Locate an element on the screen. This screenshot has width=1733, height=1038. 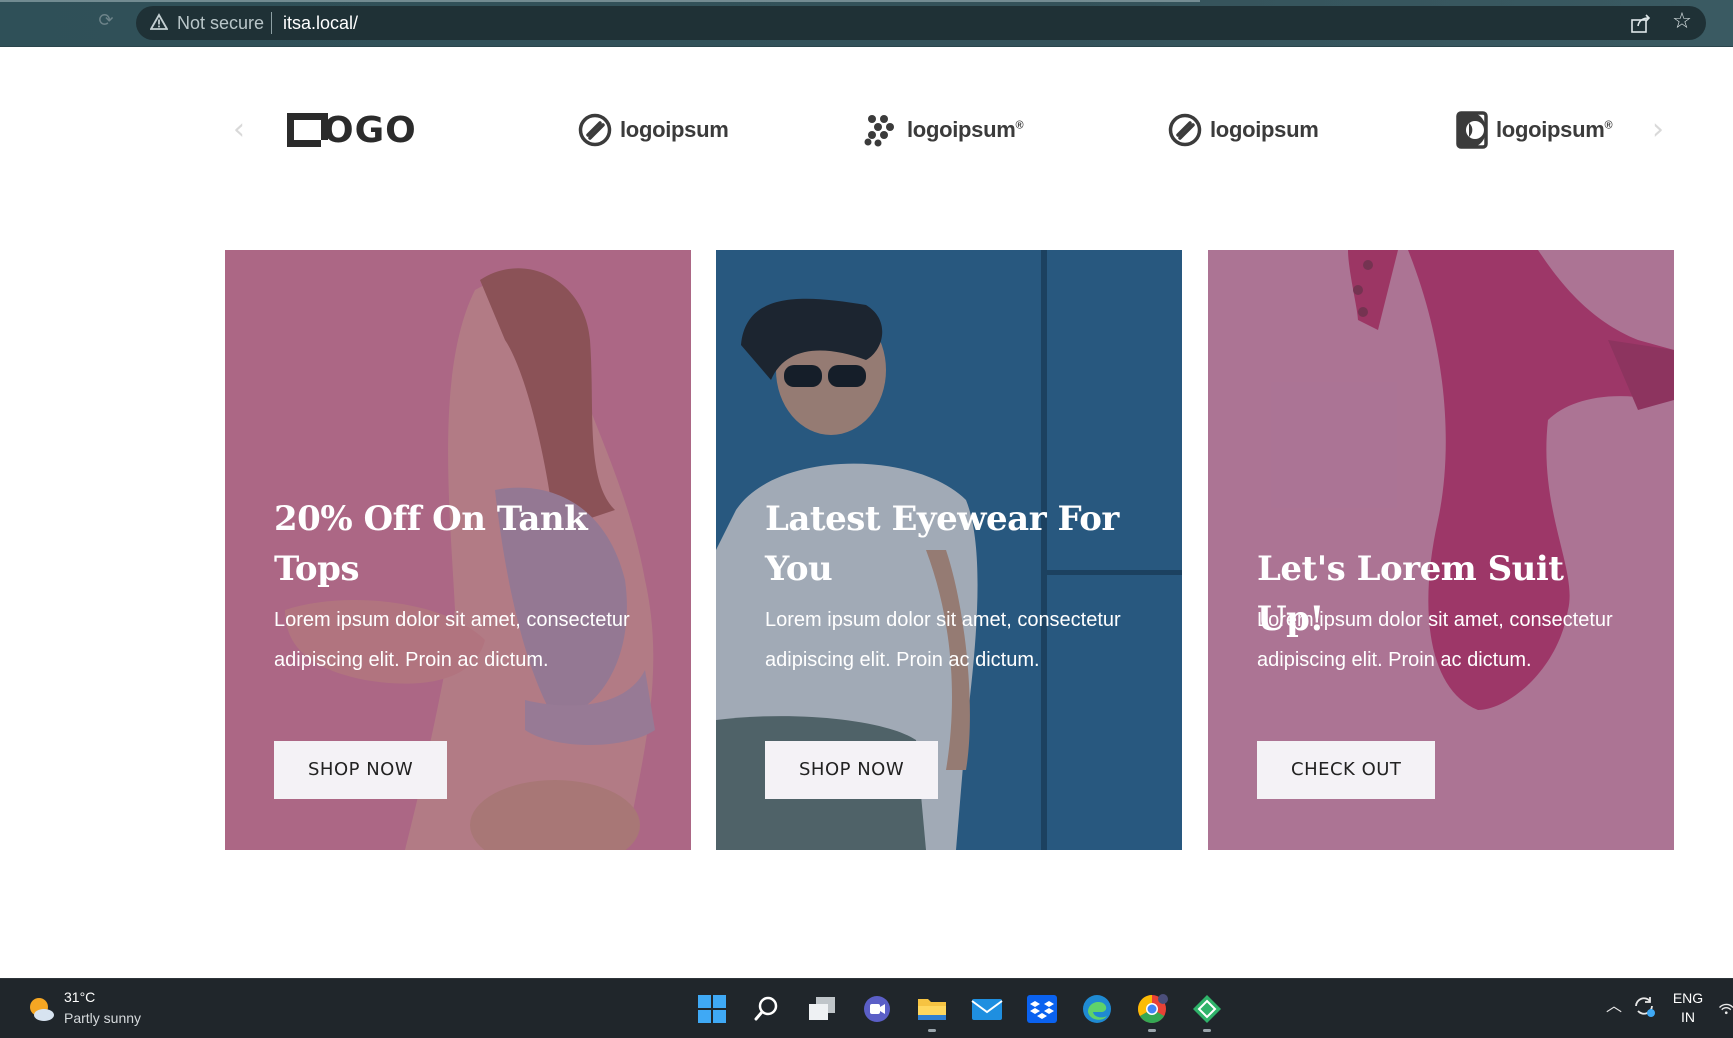
logo-square-l-icon is located at coordinates (307, 130).